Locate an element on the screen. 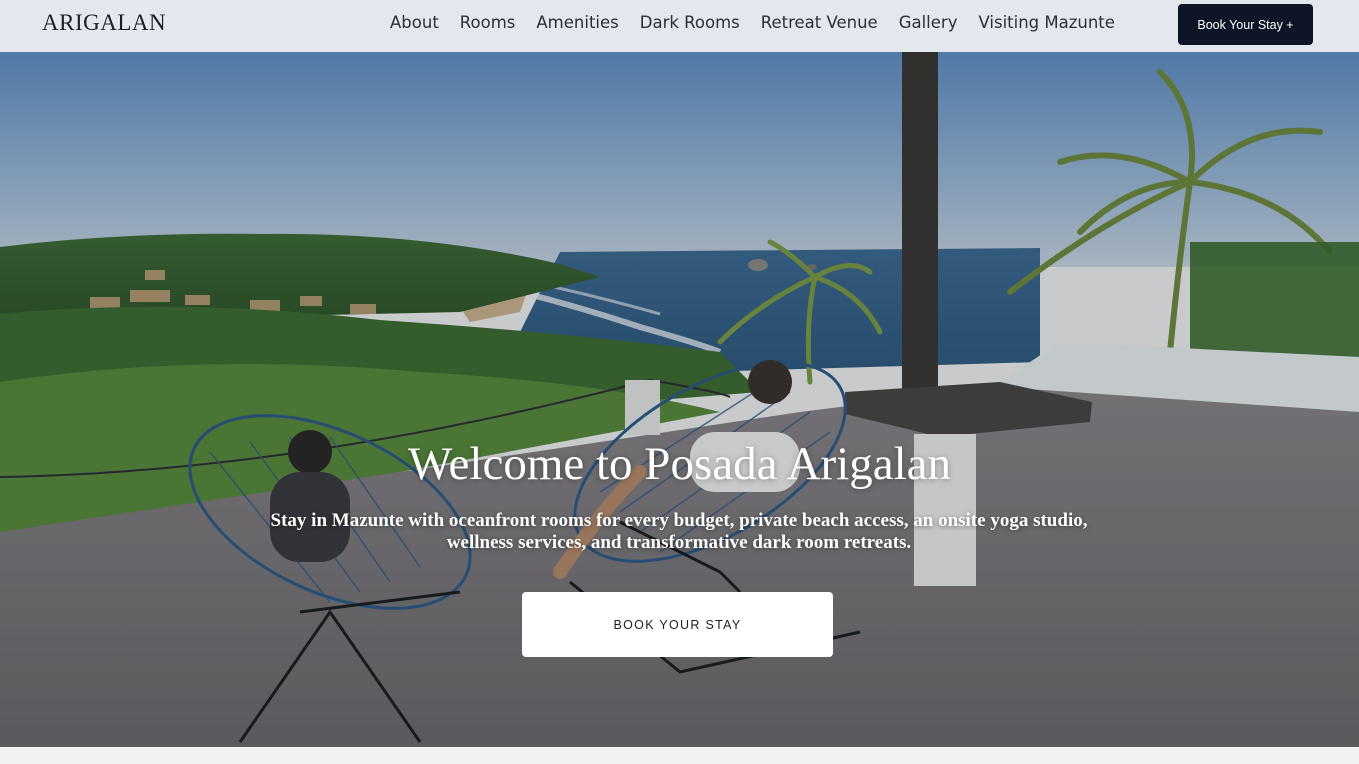 The height and width of the screenshot is (764, 1359). nav-item-rooms: Rooms is located at coordinates (488, 22).